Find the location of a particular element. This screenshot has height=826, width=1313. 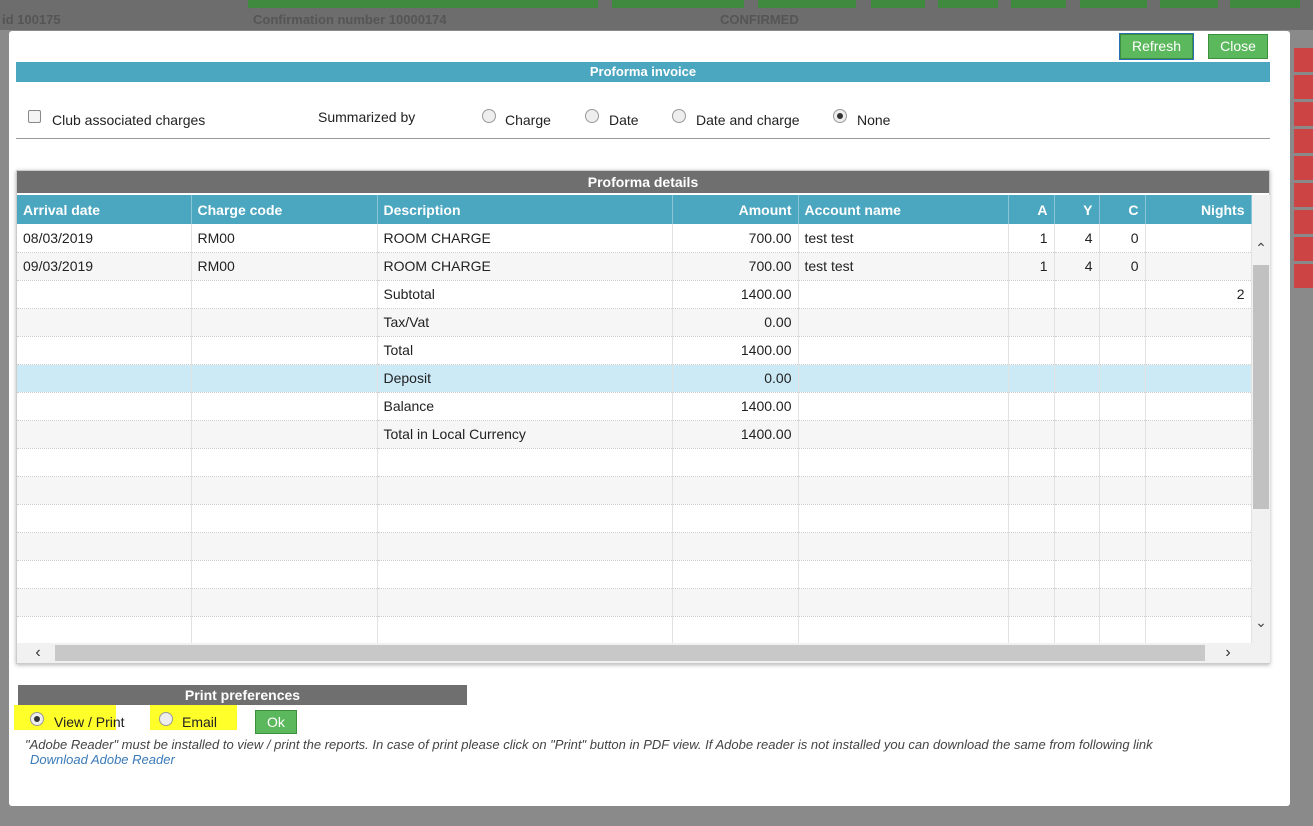

column-header: Description is located at coordinates (525, 209).